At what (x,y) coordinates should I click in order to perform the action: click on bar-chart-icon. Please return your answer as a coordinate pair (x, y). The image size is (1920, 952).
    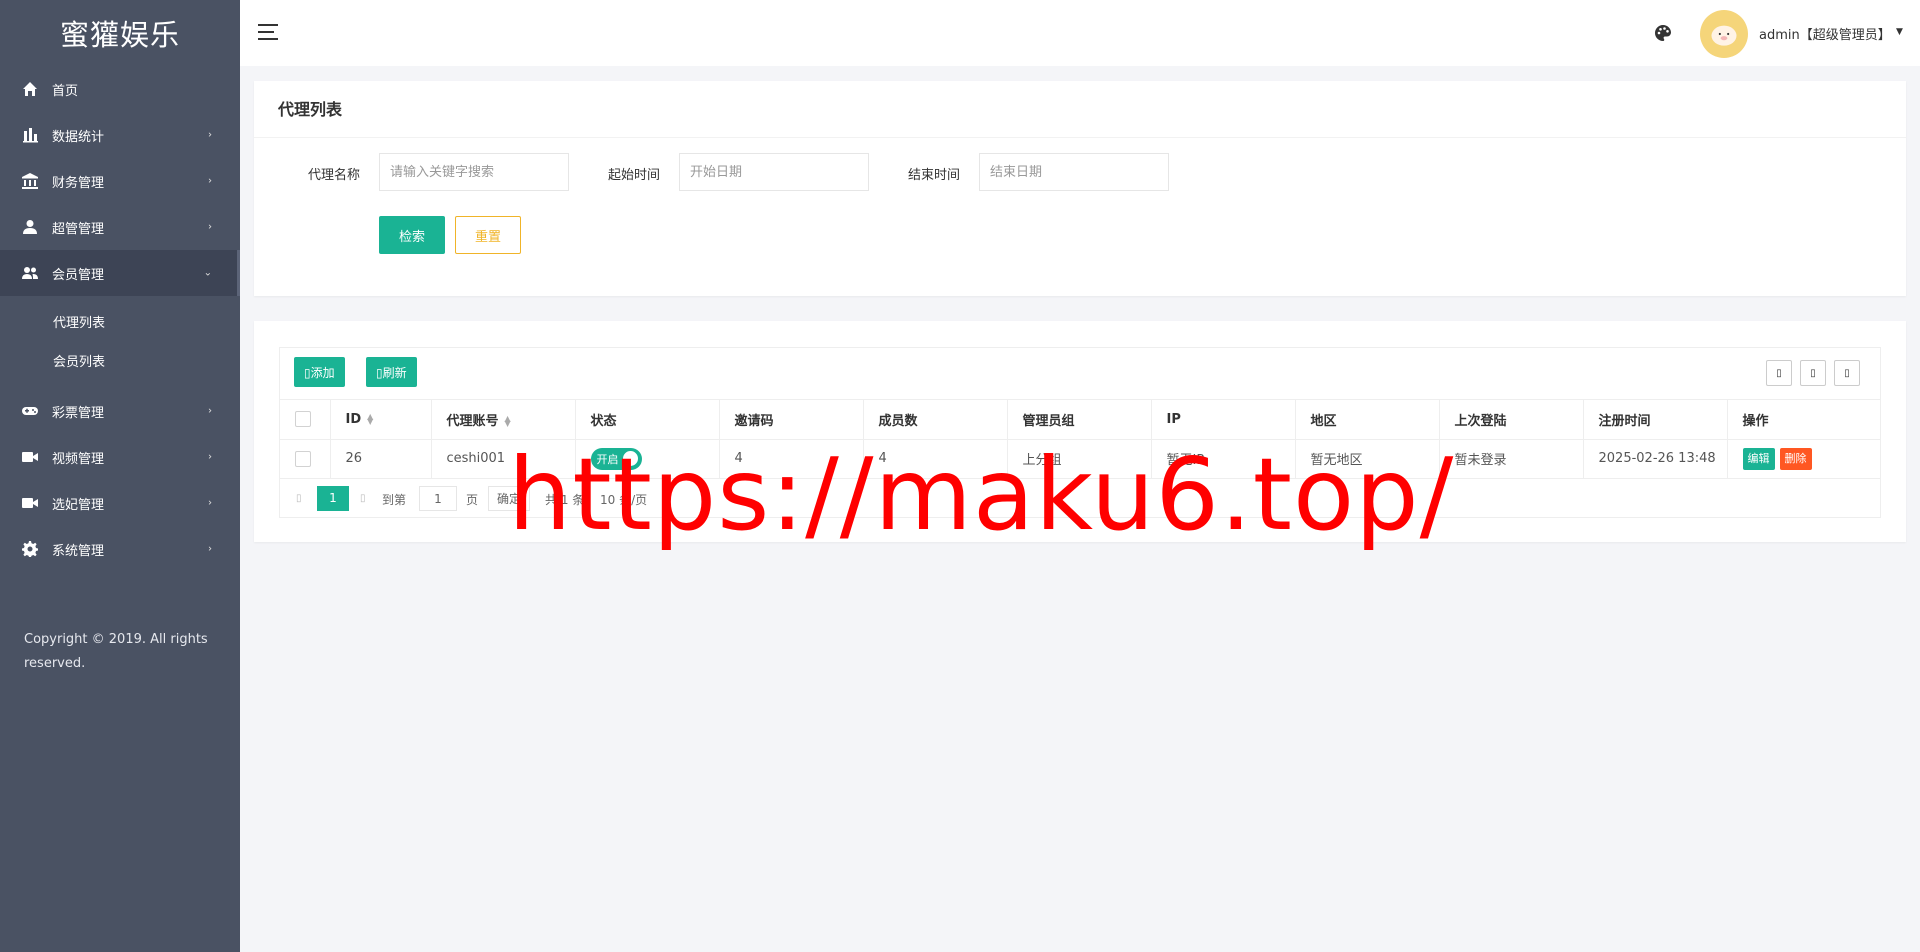
    Looking at the image, I should click on (30, 135).